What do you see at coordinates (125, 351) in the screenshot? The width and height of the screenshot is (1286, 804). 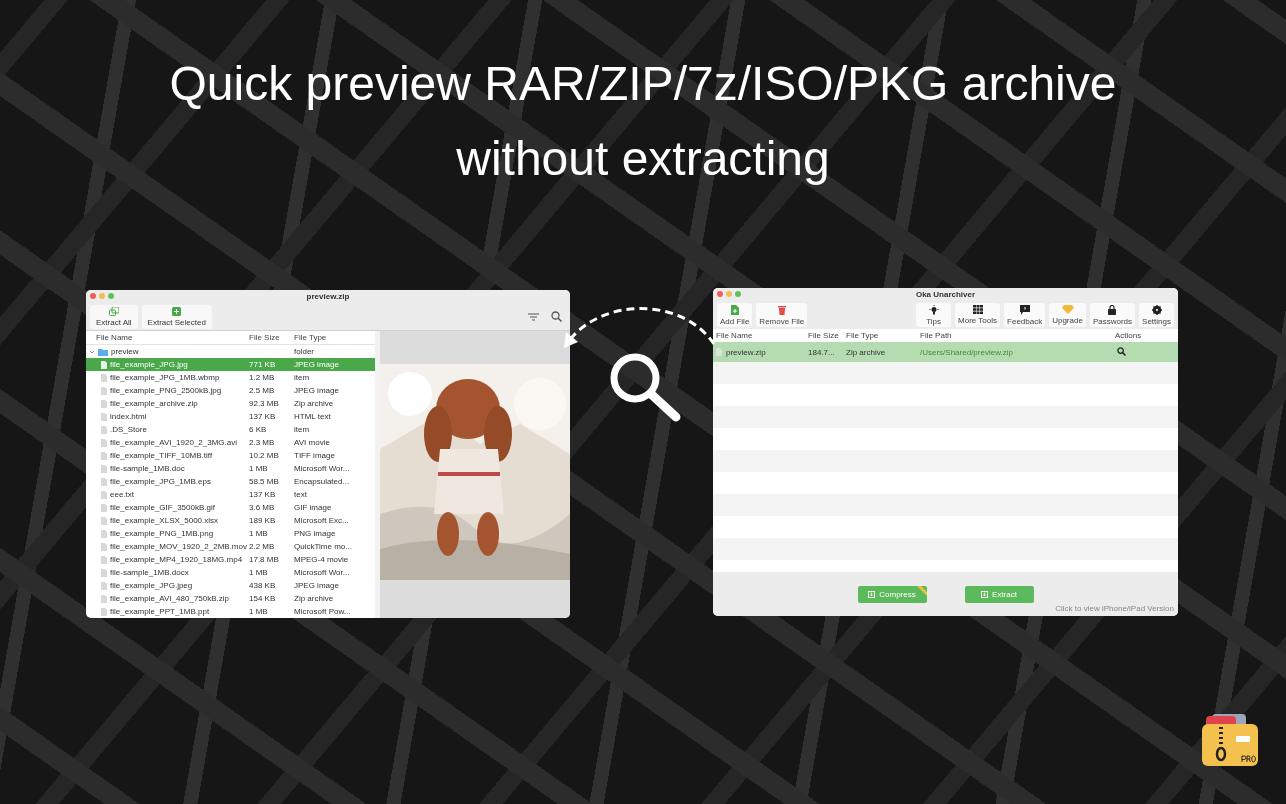 I see `file-name: preview` at bounding box center [125, 351].